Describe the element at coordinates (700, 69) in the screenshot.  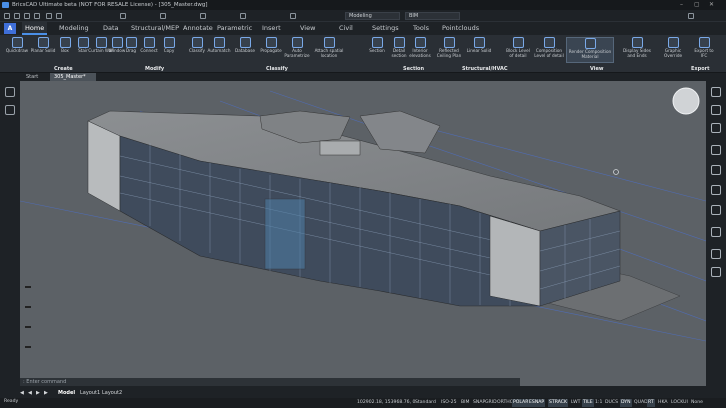
I see `export-group-label: Export` at that location.